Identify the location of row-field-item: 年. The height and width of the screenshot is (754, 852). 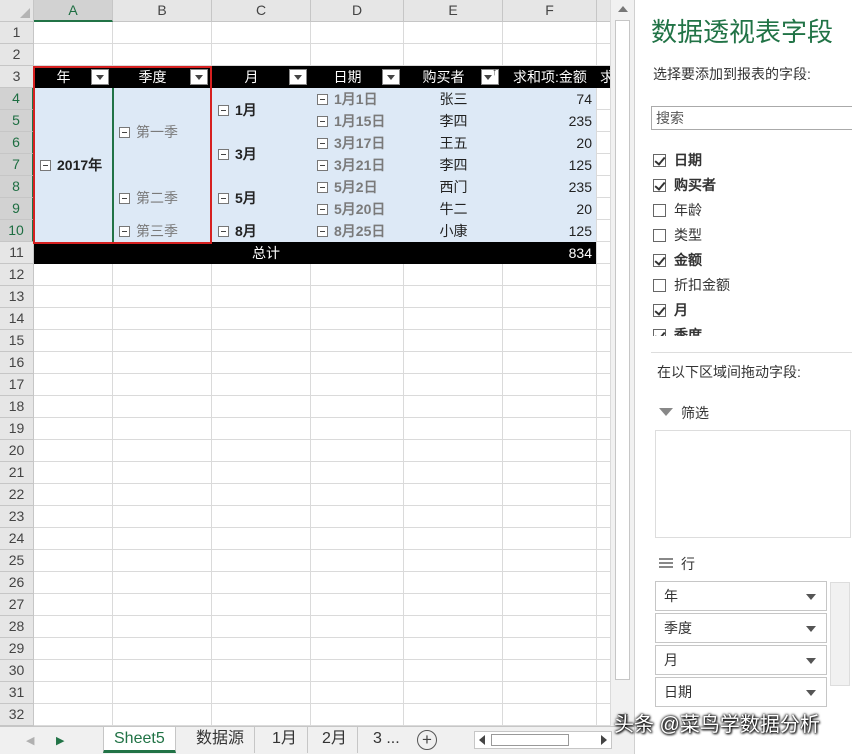
(741, 596).